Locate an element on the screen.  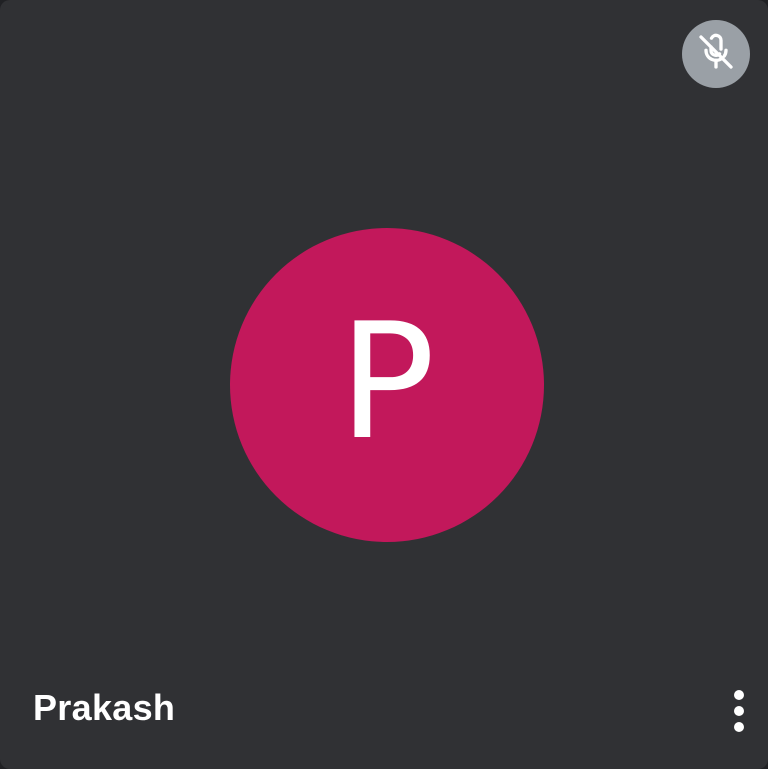
more-options-button is located at coordinates (739, 711).